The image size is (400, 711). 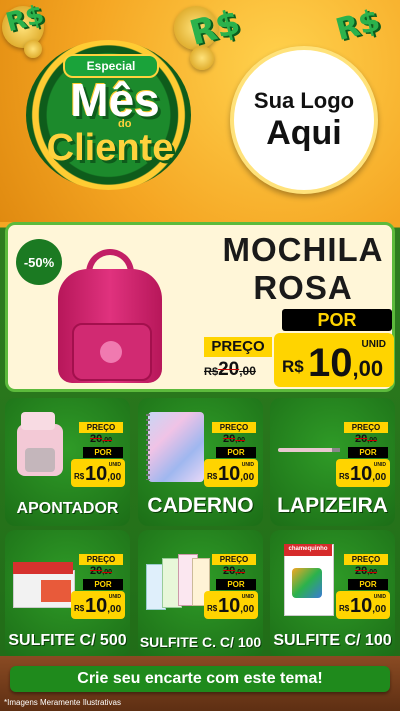 I want to click on money-symbol-icon: R$, so click(x=358, y=25).